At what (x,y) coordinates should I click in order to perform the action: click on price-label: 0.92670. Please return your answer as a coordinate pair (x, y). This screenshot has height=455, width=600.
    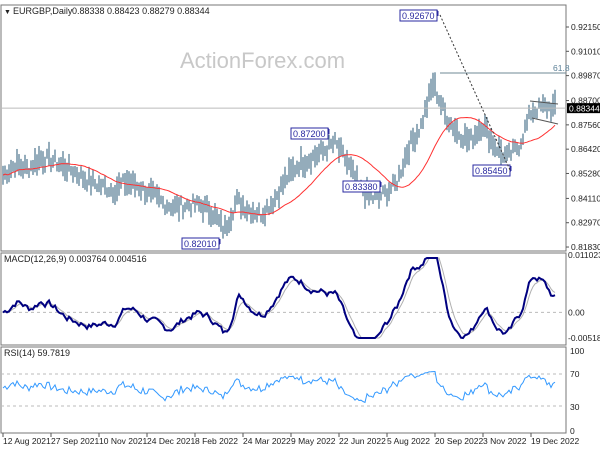
    Looking at the image, I should click on (418, 16).